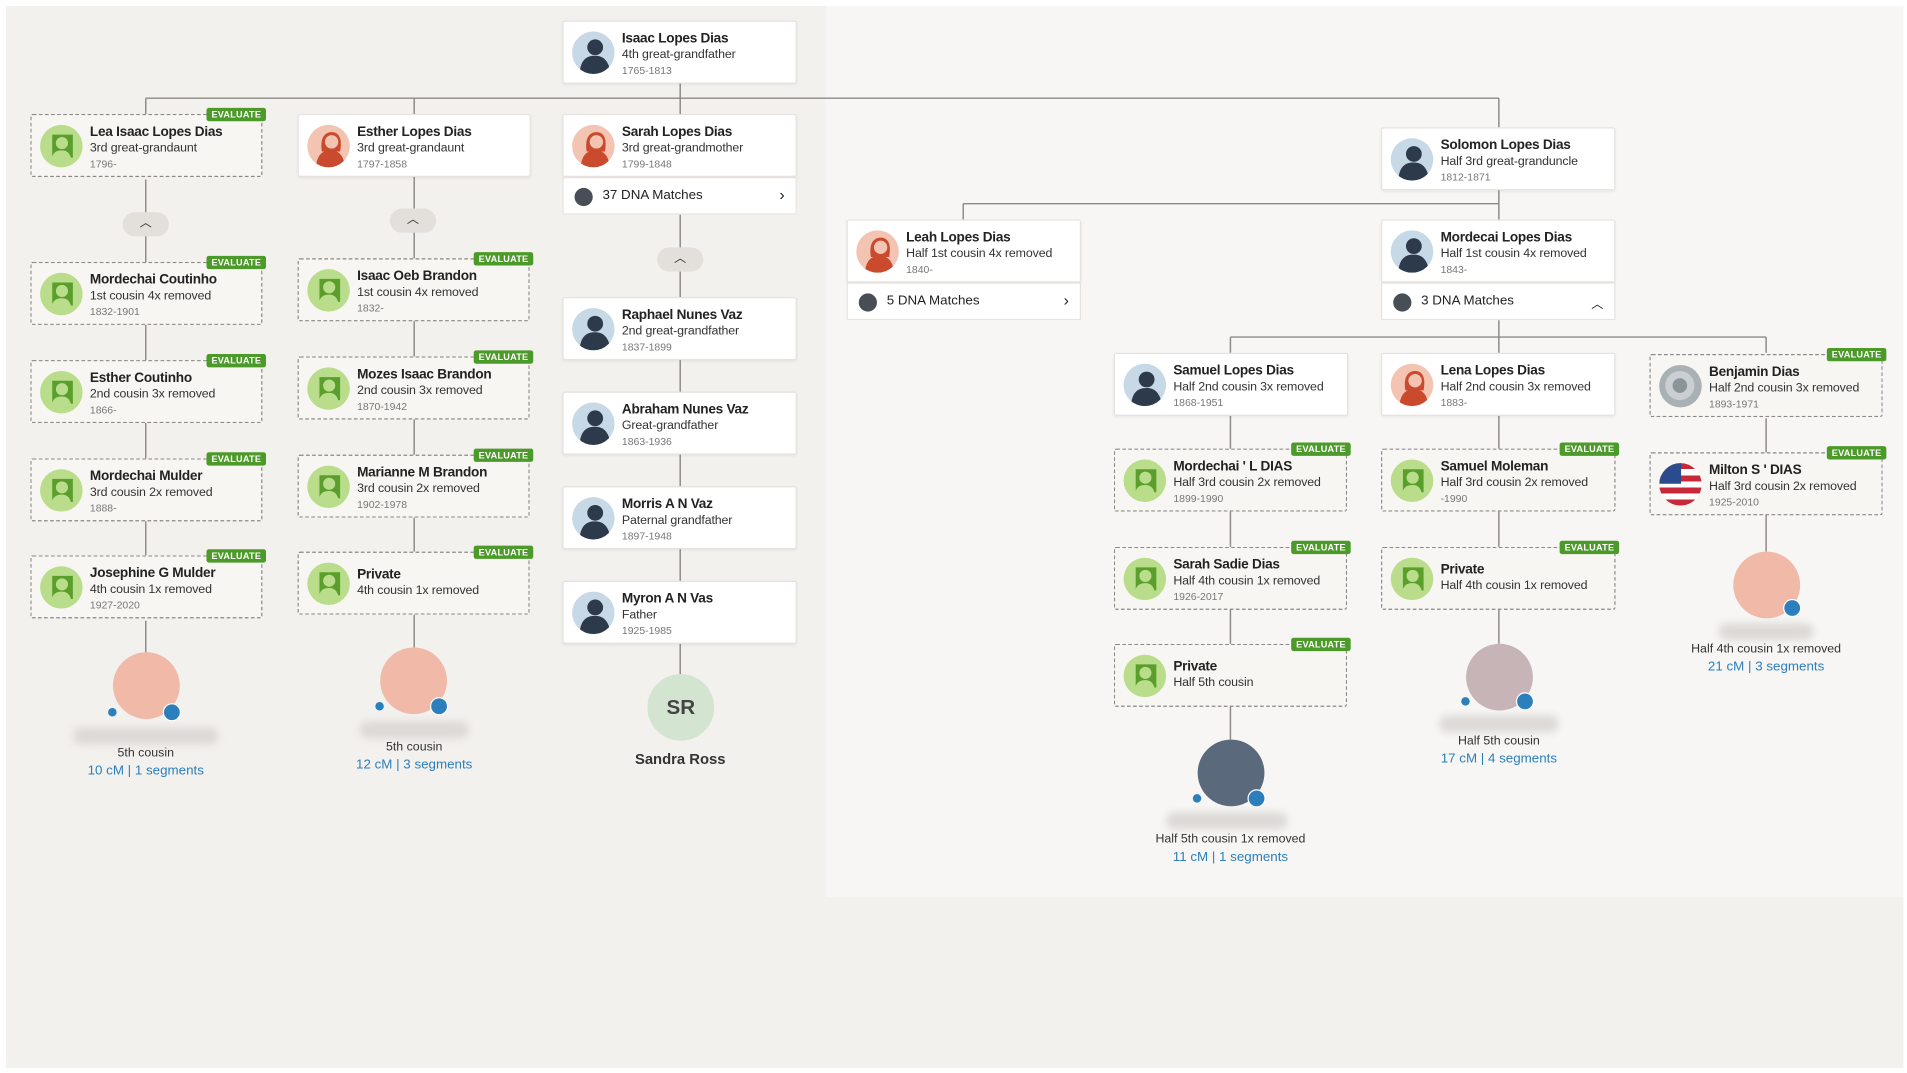 The width and height of the screenshot is (1907, 1073). What do you see at coordinates (1213, 683) in the screenshot?
I see `person-relationship: Half 5th cousin` at bounding box center [1213, 683].